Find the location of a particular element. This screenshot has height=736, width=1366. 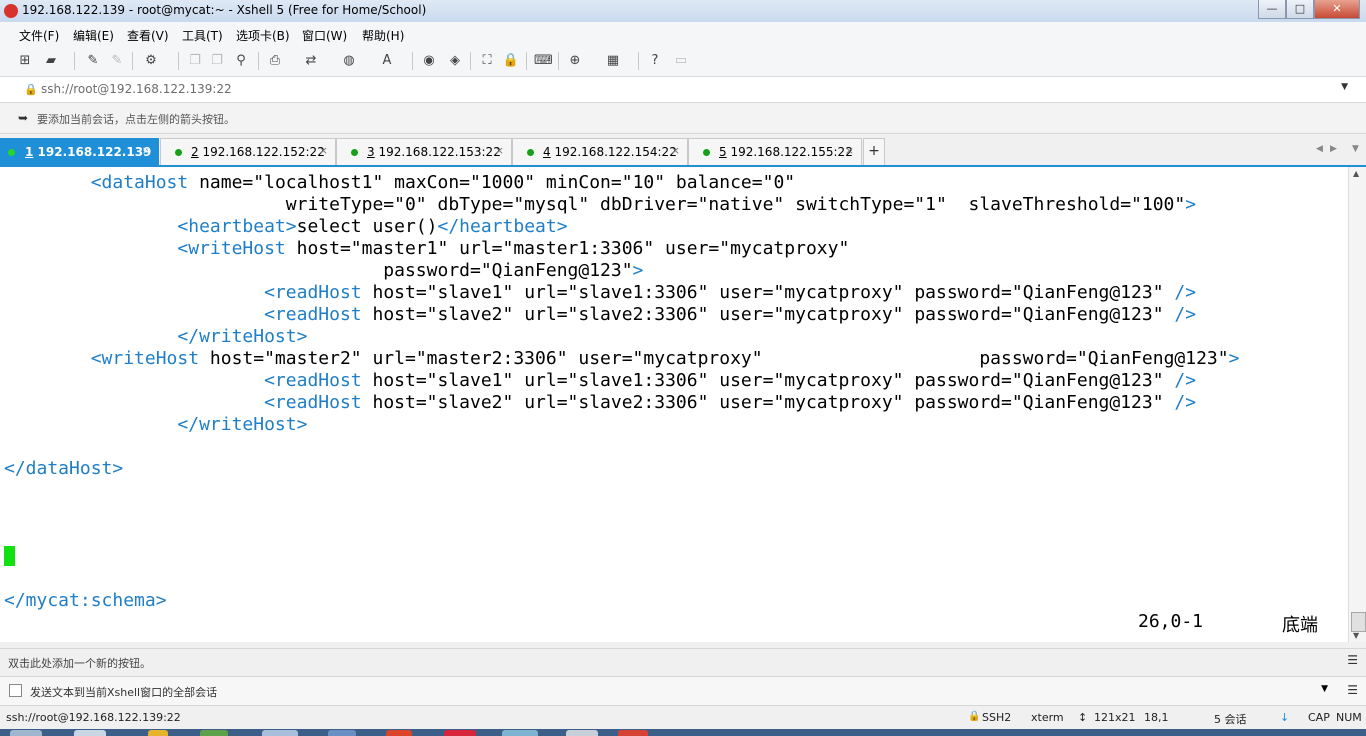

status-connection: ssh://root@192.168.122.139:22 is located at coordinates (93, 717).